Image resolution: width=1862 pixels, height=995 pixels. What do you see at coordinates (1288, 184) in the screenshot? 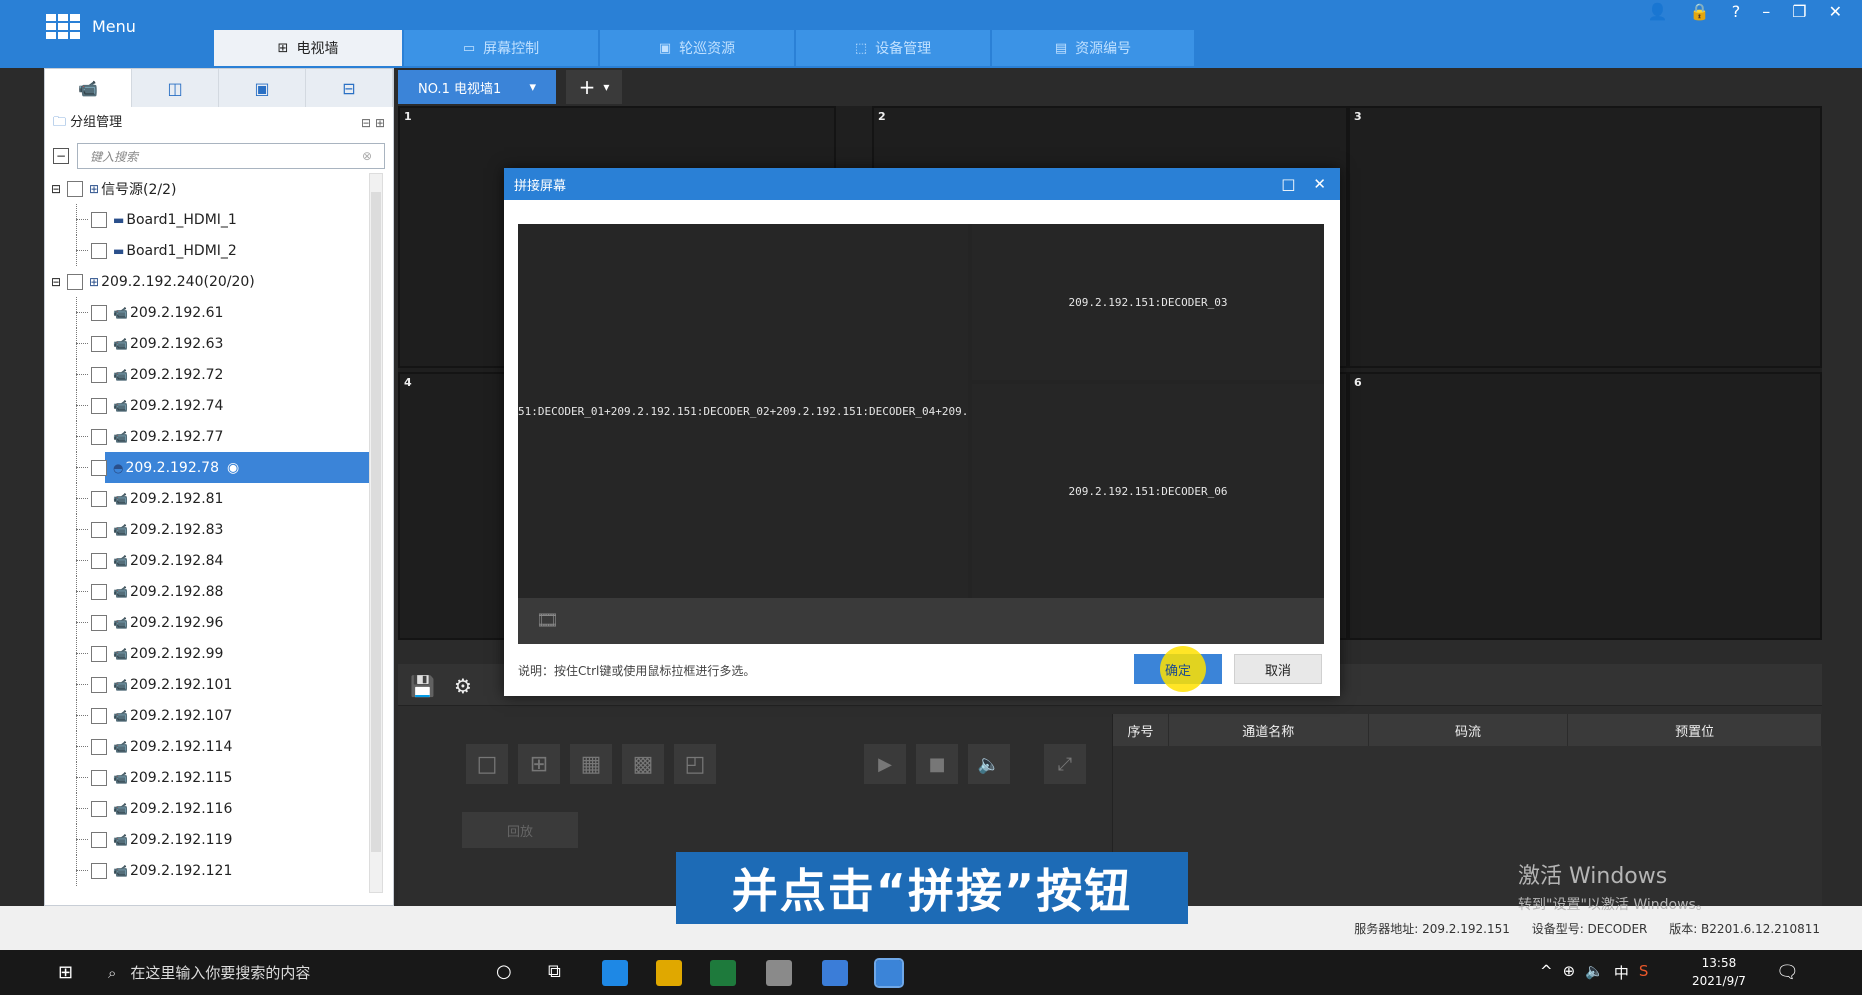
I see `maximize-icon: □` at bounding box center [1288, 184].